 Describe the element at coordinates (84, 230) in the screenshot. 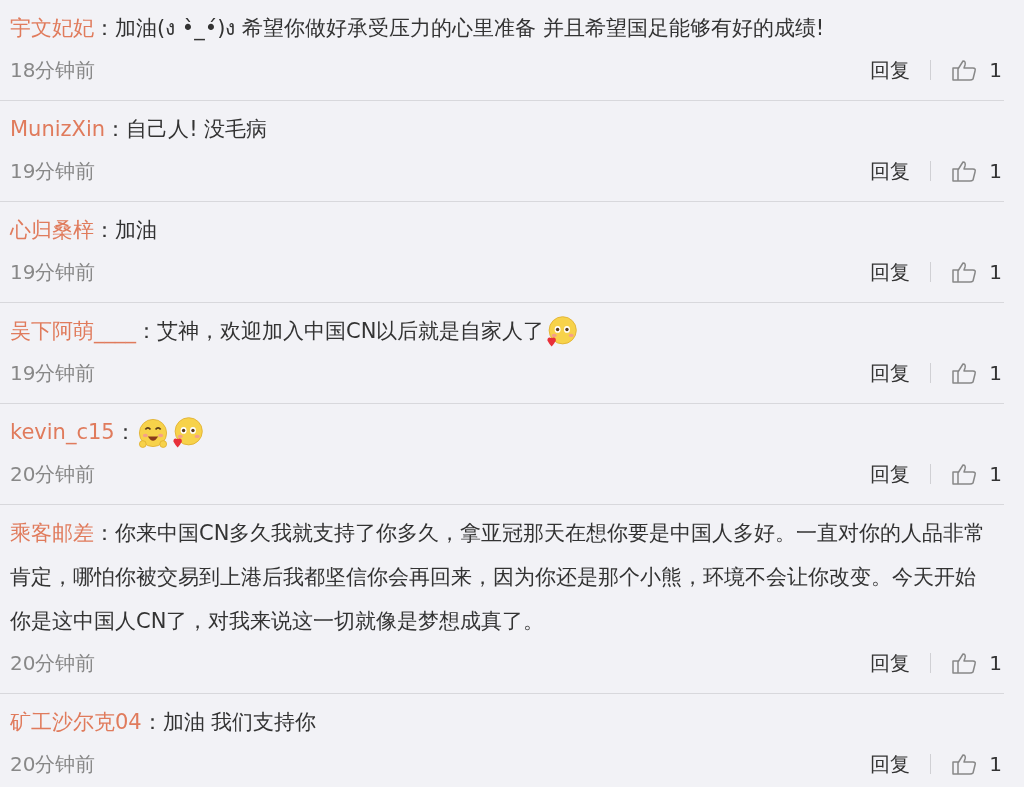

I see `comment-text: 心归桑梓：加油` at that location.